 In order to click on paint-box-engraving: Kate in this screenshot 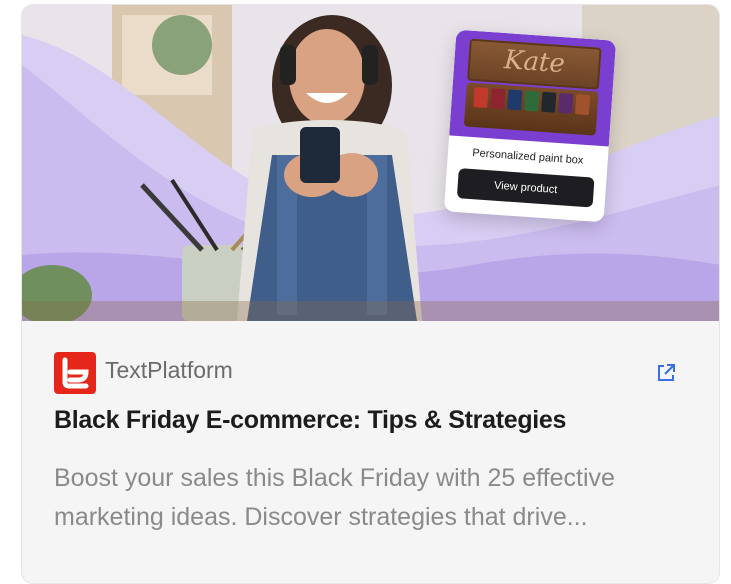, I will do `click(534, 62)`.